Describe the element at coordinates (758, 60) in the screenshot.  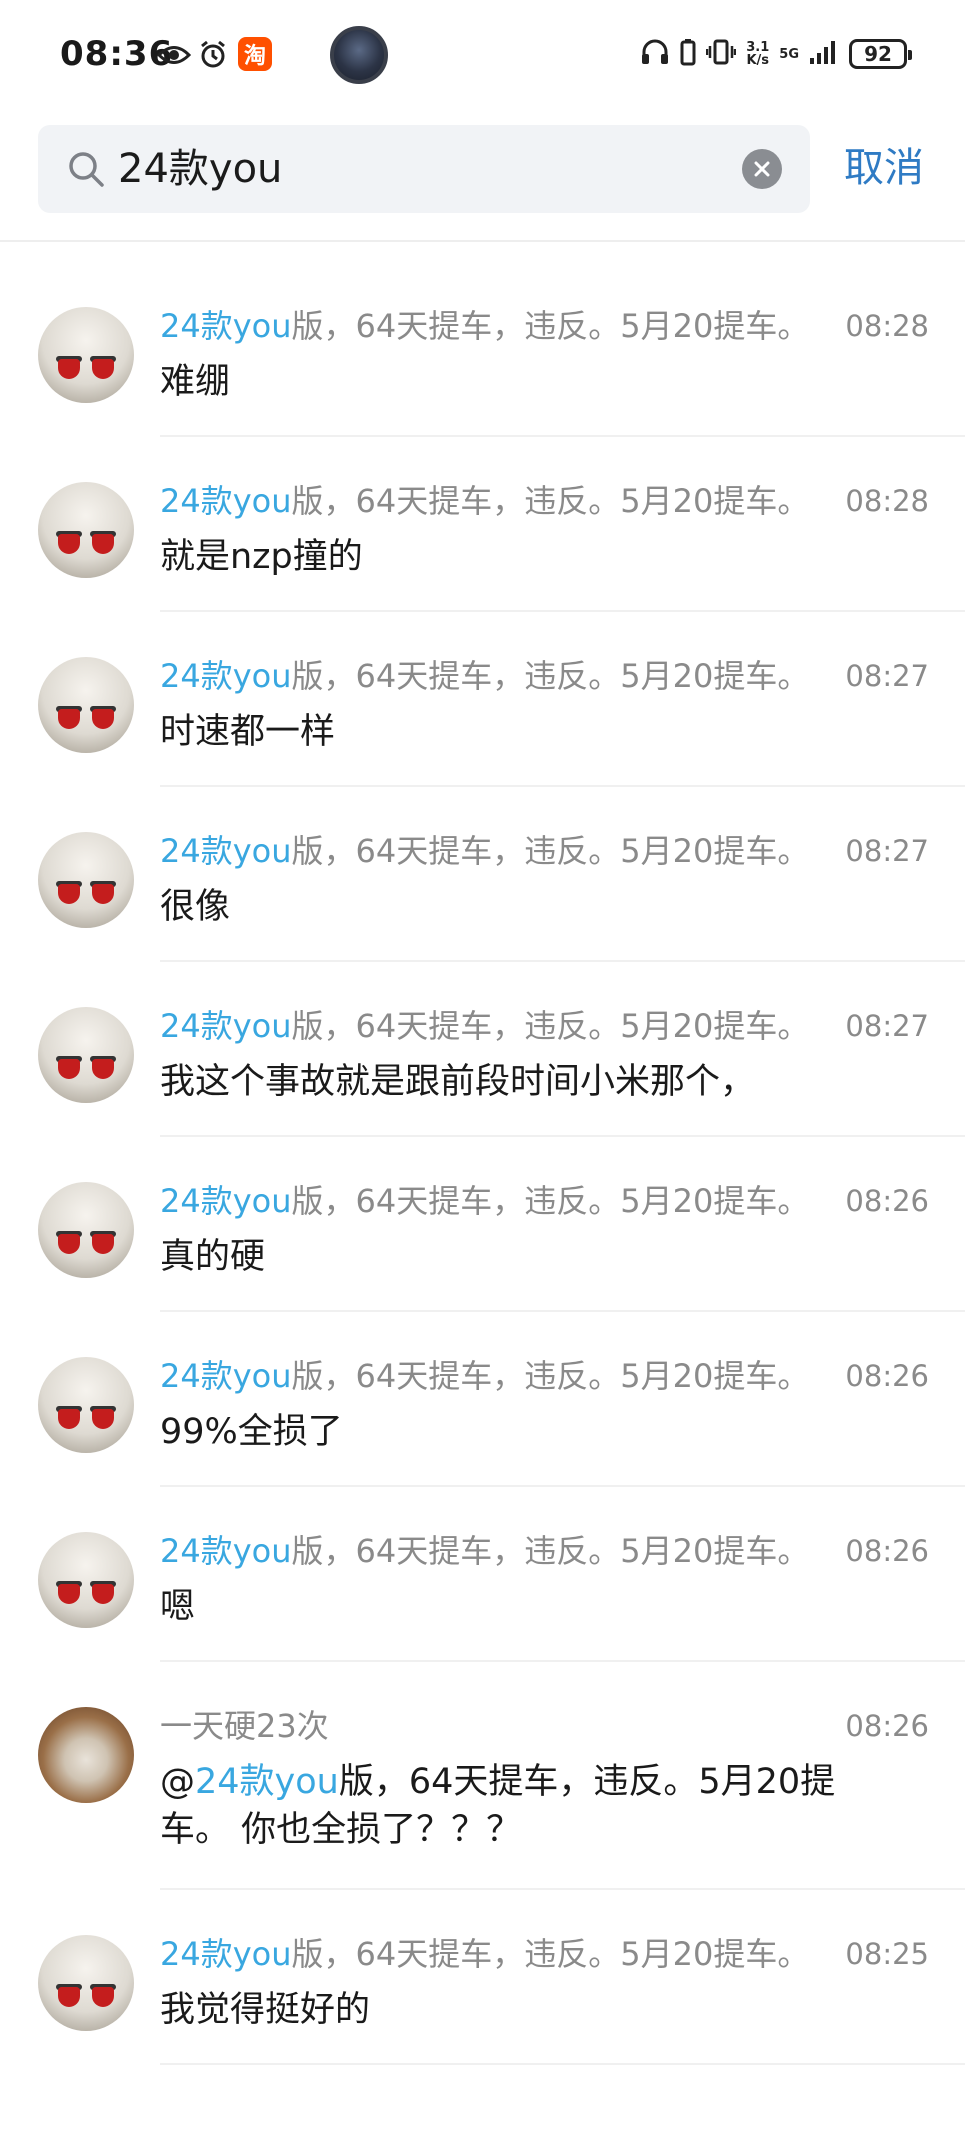
I see `net-speed-unit: K/s` at that location.